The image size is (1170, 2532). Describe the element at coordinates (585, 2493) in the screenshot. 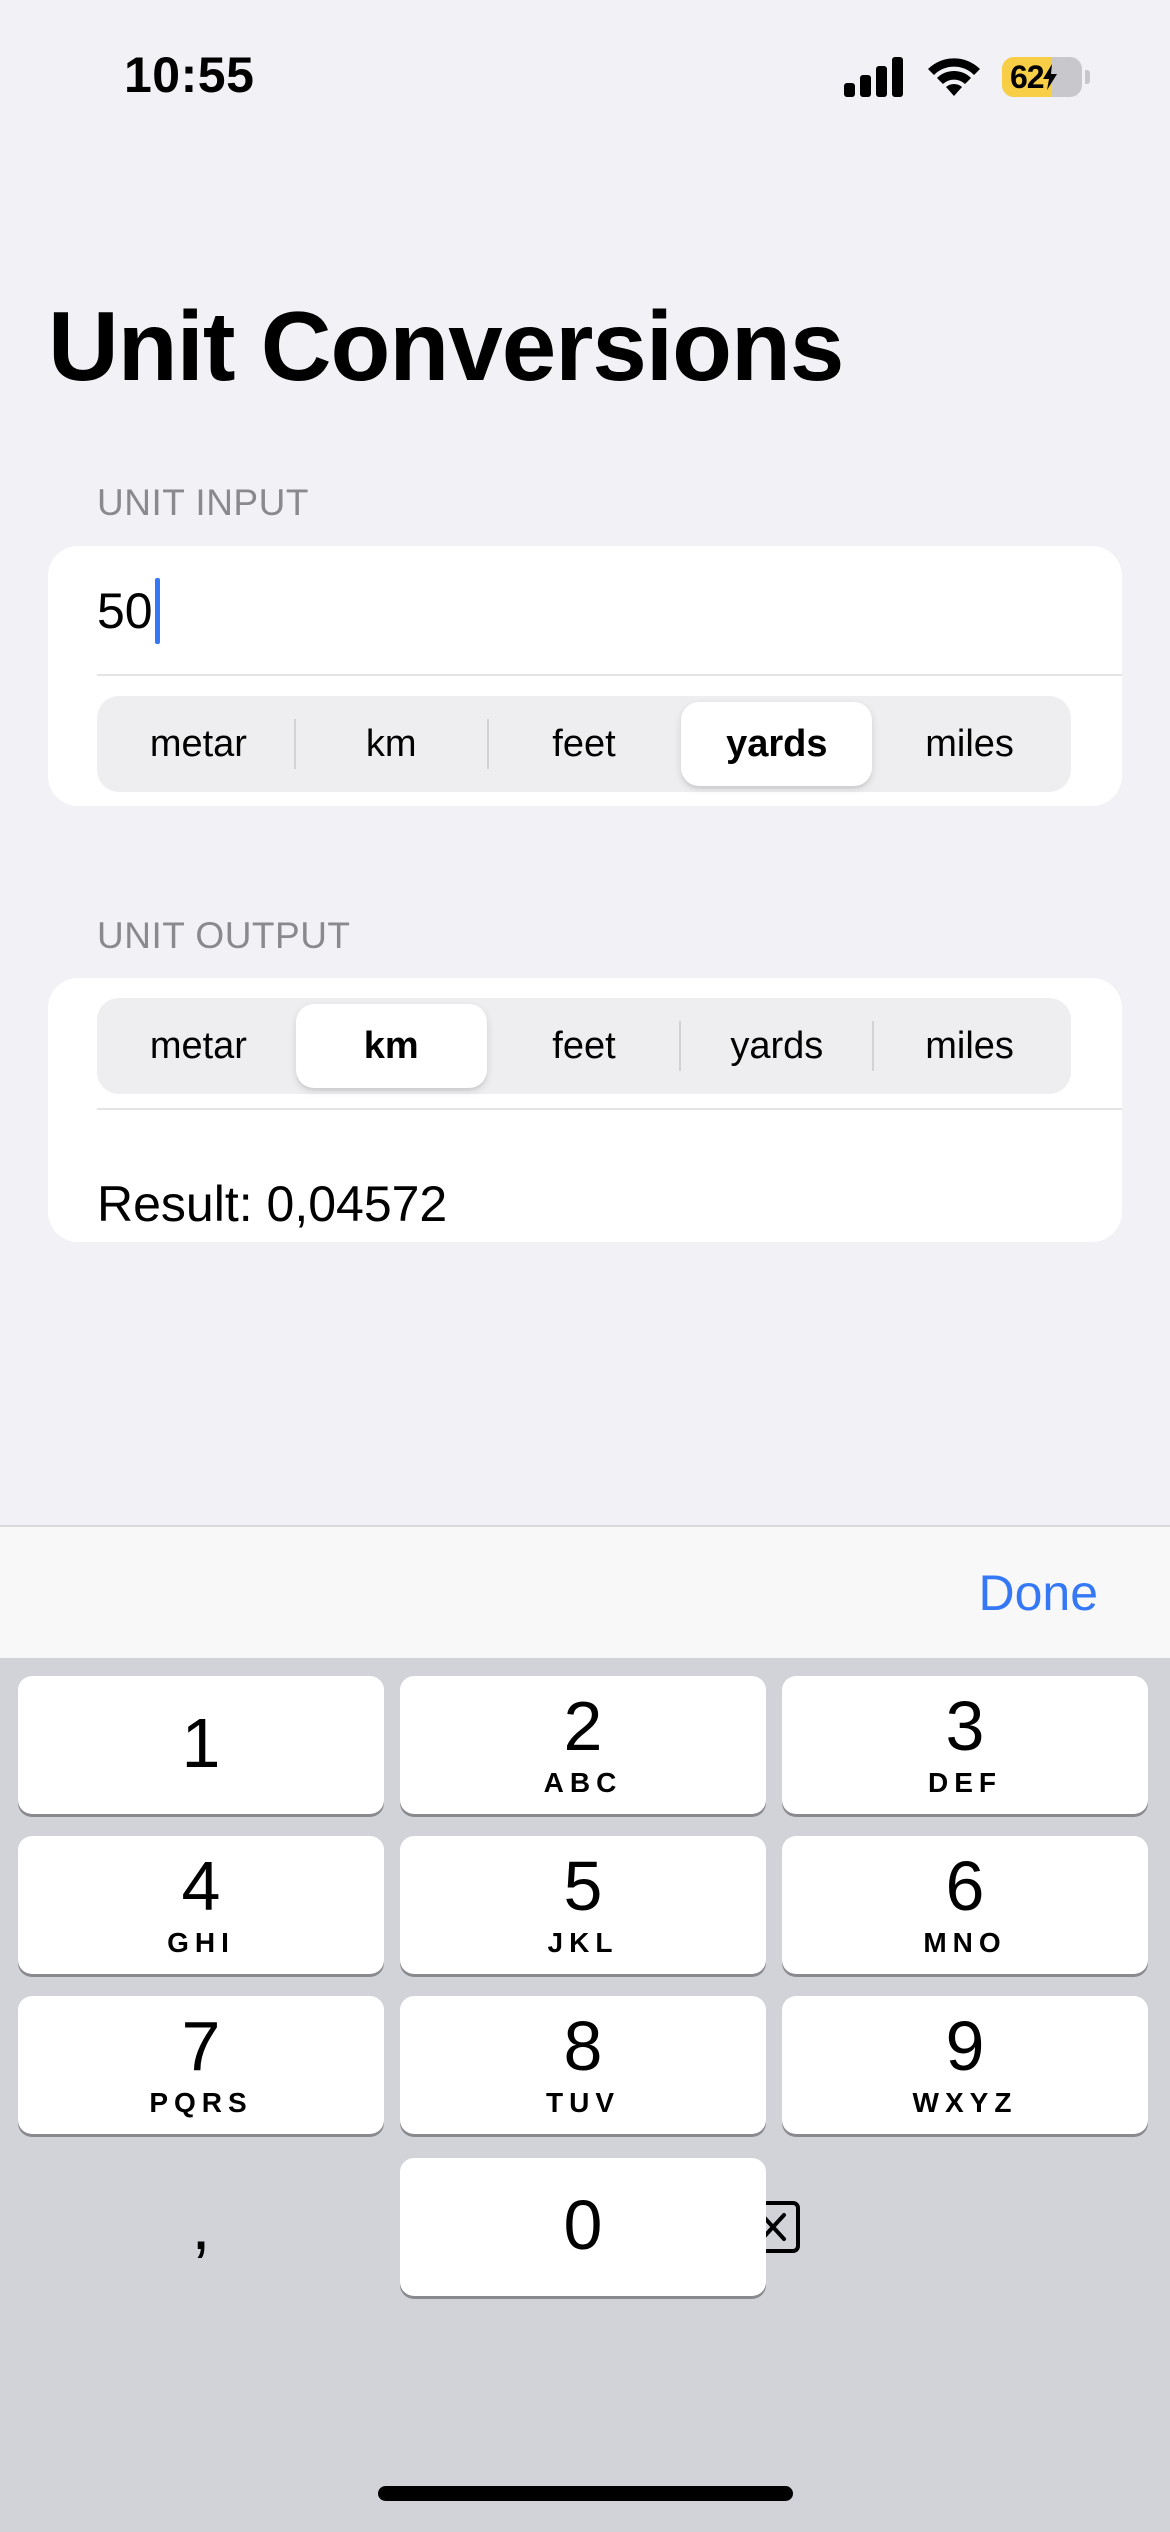

I see `home-indicator` at that location.